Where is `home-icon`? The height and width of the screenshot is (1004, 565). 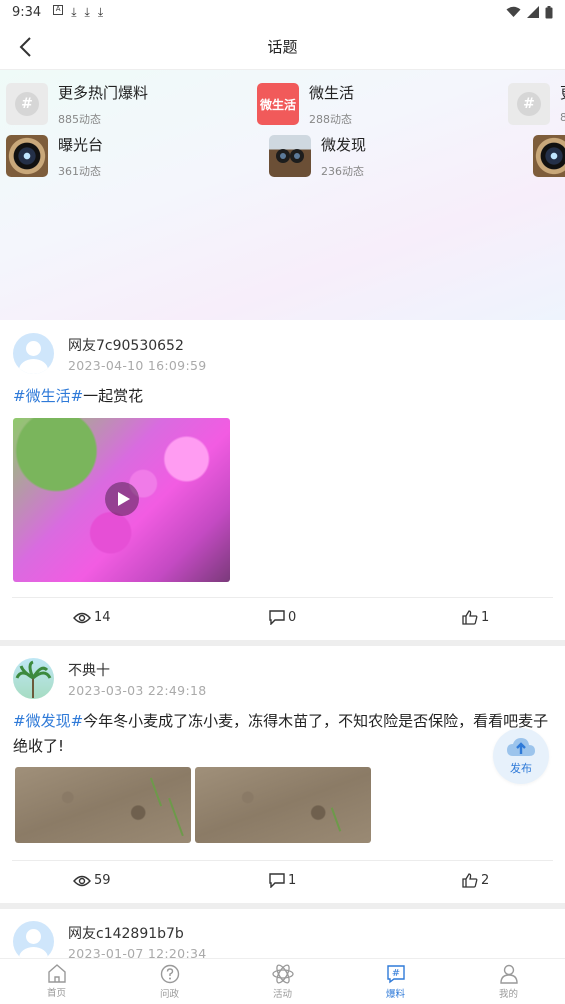 home-icon is located at coordinates (56, 973).